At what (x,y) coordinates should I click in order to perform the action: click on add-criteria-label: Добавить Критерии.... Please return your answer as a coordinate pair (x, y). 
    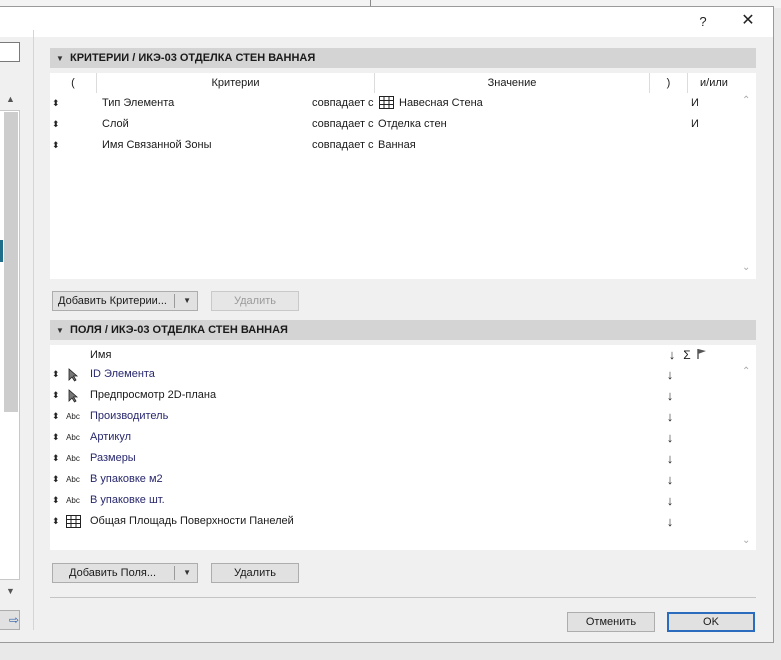
    Looking at the image, I should click on (112, 301).